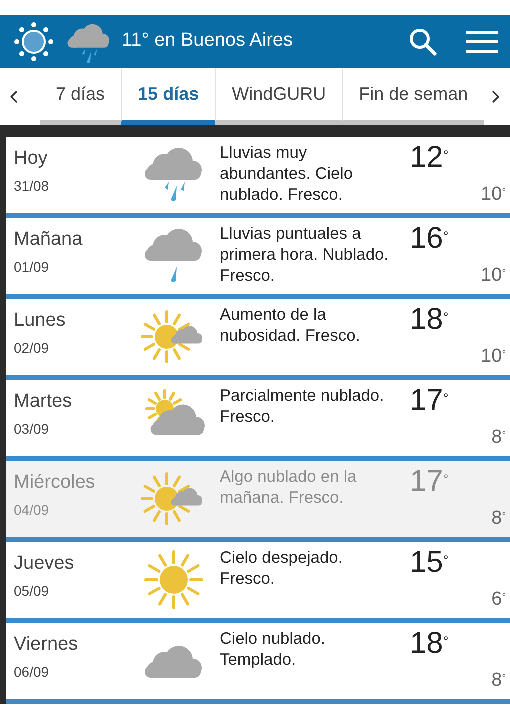 This screenshot has height=720, width=510. What do you see at coordinates (32, 510) in the screenshot?
I see `day-date: 04/09` at bounding box center [32, 510].